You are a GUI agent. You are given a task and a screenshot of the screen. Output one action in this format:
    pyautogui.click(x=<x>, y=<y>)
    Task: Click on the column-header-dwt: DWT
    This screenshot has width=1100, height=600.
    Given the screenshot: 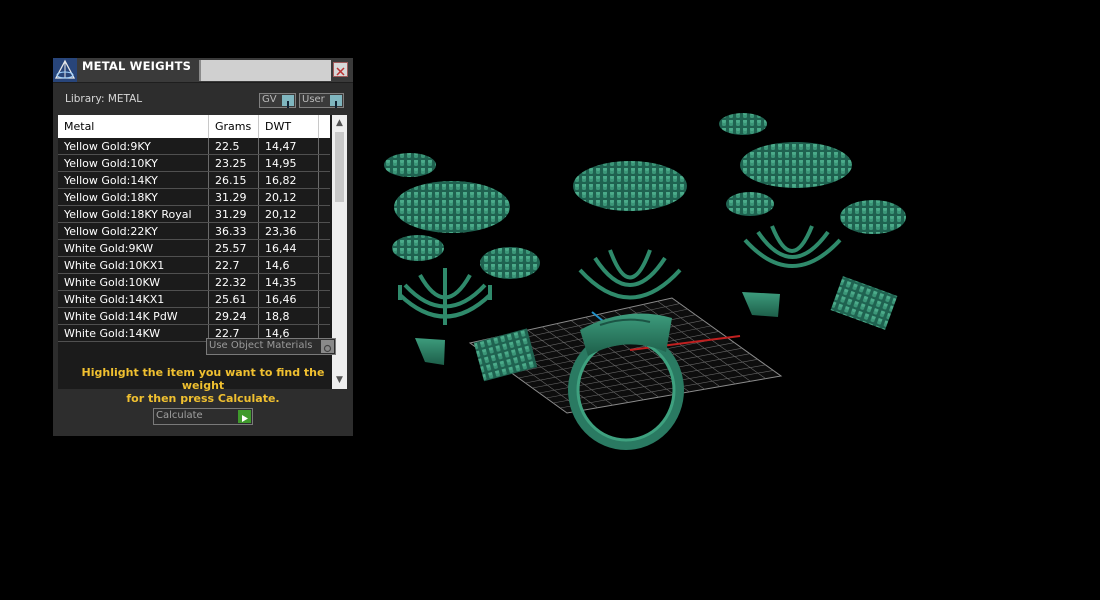 What is the action you would take?
    pyautogui.click(x=288, y=126)
    